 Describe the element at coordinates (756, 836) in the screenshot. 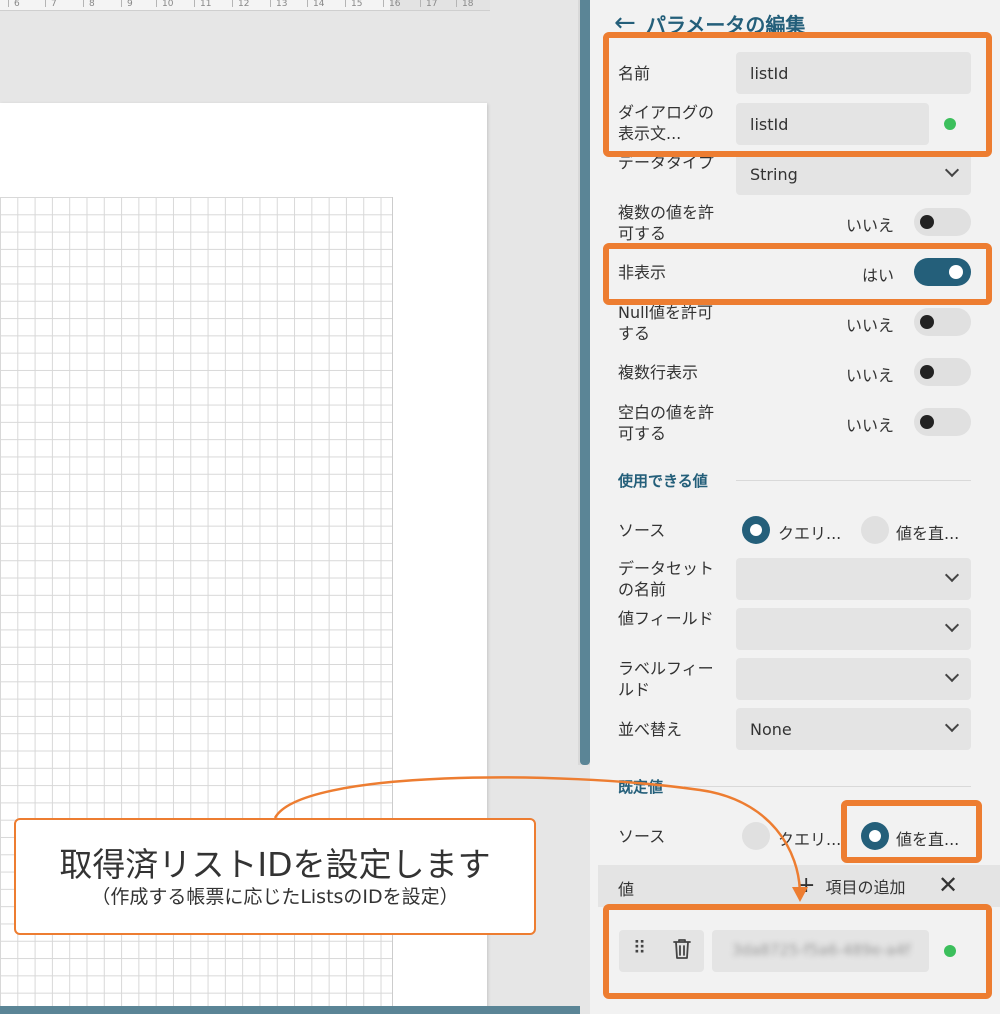

I see `default-source-query-radio` at that location.